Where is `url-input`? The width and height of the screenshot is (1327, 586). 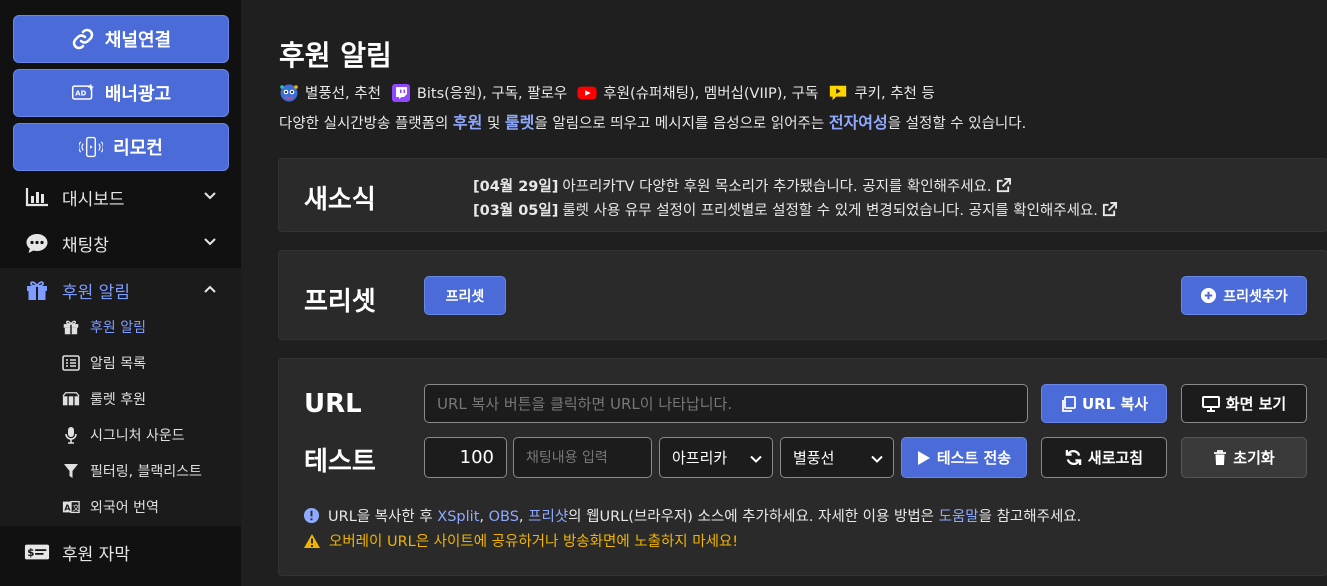
url-input is located at coordinates (726, 403).